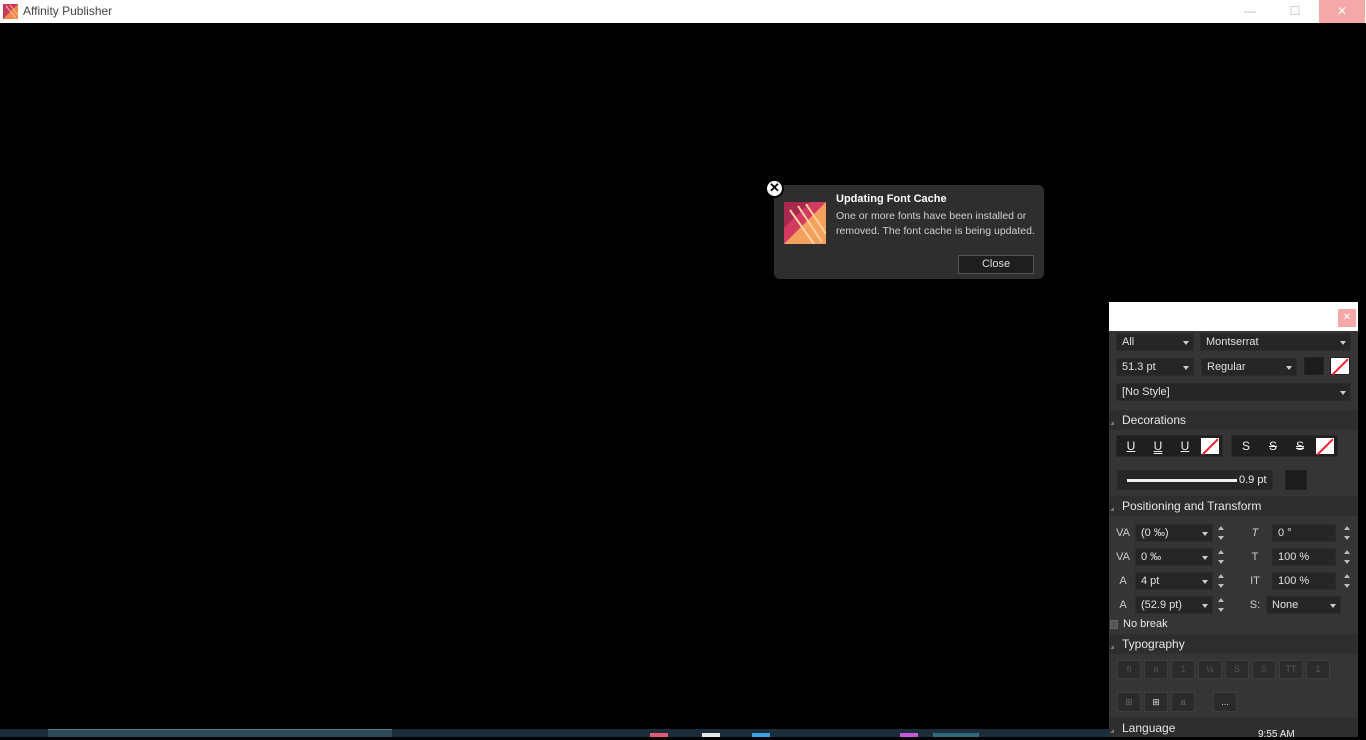 The height and width of the screenshot is (740, 1366). What do you see at coordinates (1296, 480) in the screenshot?
I see `line-color-swatch` at bounding box center [1296, 480].